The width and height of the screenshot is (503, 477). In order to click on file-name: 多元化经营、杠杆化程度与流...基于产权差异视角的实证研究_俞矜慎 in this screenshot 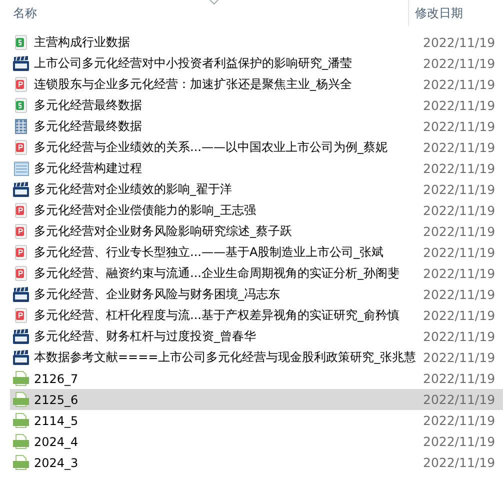, I will do `click(228, 315)`.